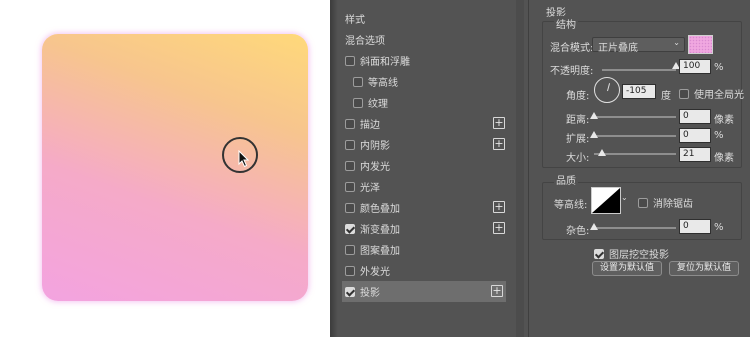  Describe the element at coordinates (724, 158) in the screenshot. I see `size-unit: 像素` at that location.